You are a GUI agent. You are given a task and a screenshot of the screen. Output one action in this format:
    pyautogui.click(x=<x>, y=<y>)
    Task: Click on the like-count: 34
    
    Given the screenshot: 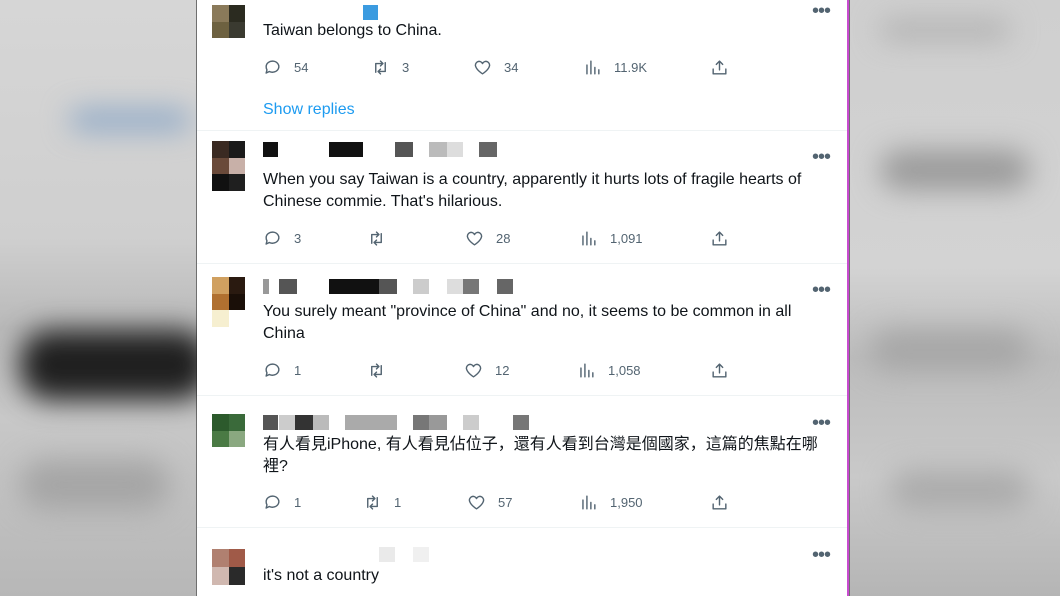 What is the action you would take?
    pyautogui.click(x=511, y=67)
    